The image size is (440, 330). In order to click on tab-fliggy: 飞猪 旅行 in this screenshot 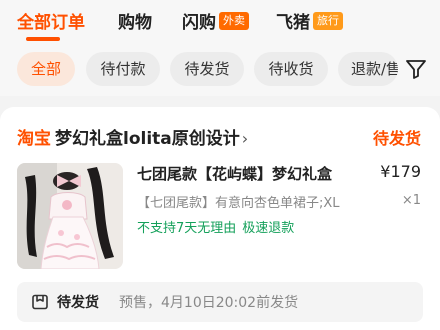, I will do `click(309, 23)`.